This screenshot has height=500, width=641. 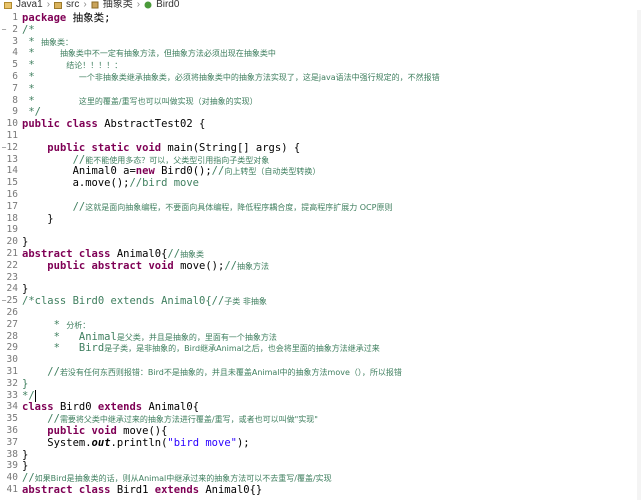 I want to click on code-line: 41 abstract class Bird1 extends Animal0{}, so click(x=320, y=490).